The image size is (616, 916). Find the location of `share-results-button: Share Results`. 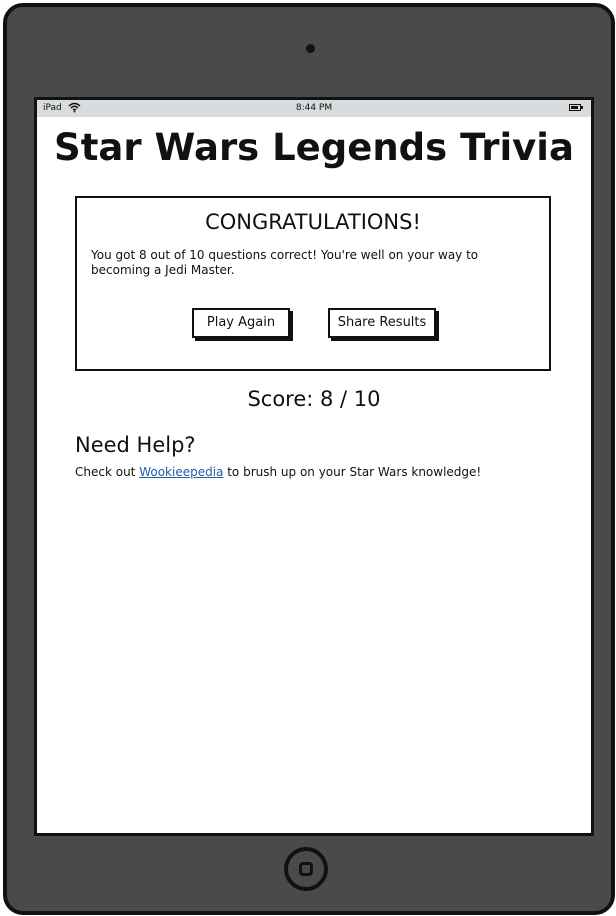

share-results-button: Share Results is located at coordinates (382, 323).